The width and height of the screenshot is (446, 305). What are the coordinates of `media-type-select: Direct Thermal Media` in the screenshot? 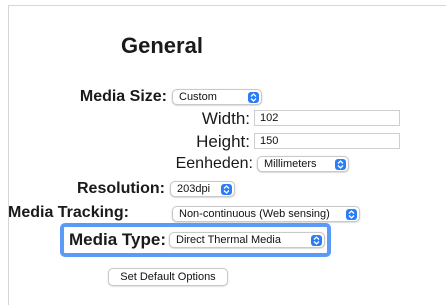 It's located at (247, 240).